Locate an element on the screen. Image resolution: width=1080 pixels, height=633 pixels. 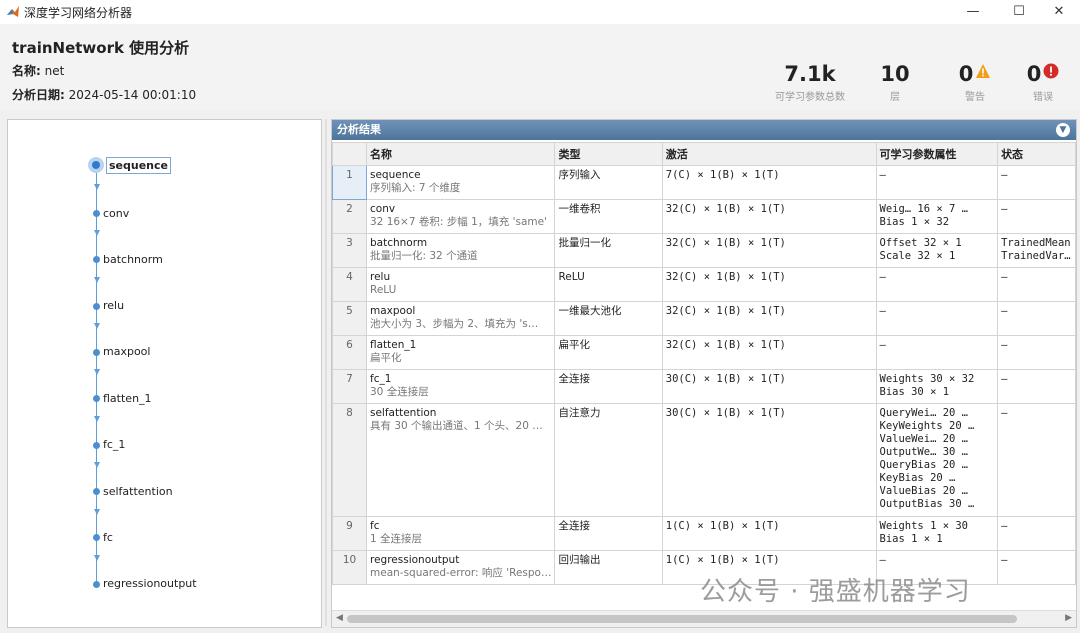
column-header-learnables: 可学习参数属性 is located at coordinates (937, 154).